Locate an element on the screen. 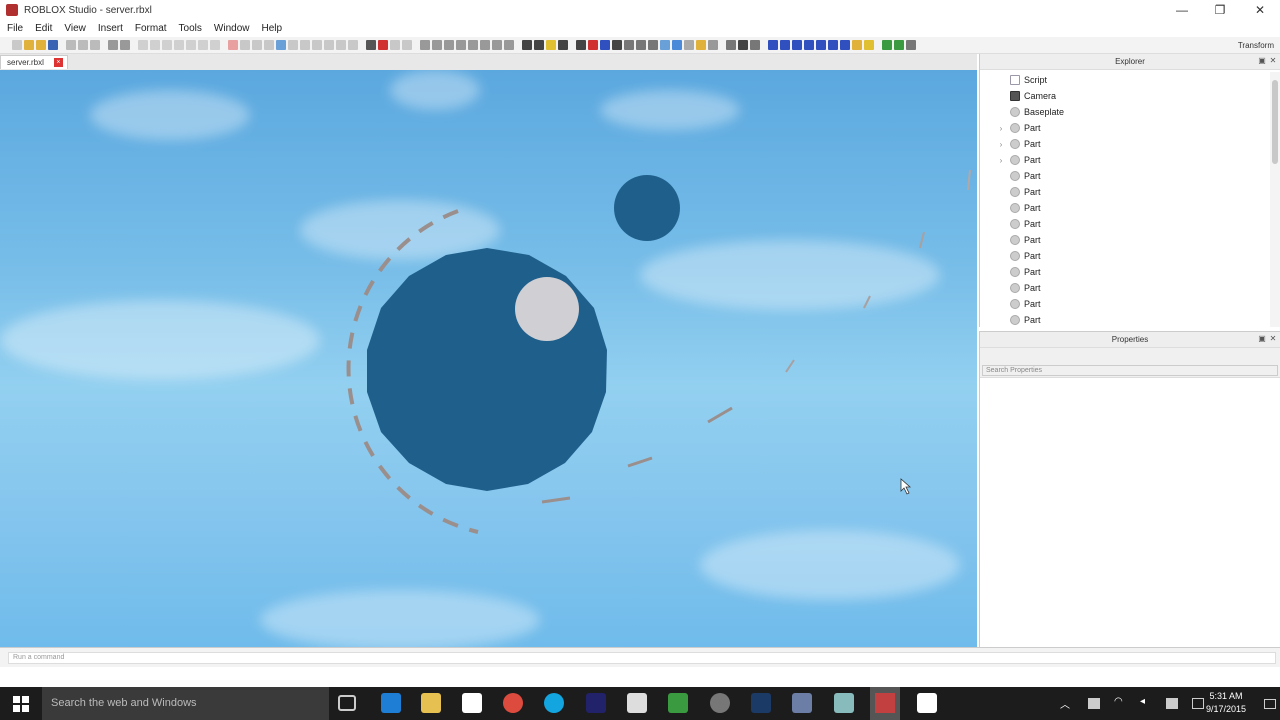 This screenshot has width=1280, height=720. undo-icon is located at coordinates (113, 45).